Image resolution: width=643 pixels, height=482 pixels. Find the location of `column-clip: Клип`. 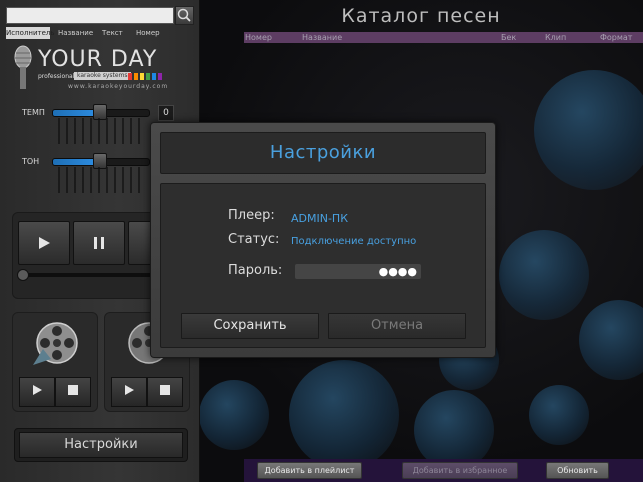

column-clip: Клип is located at coordinates (555, 37).